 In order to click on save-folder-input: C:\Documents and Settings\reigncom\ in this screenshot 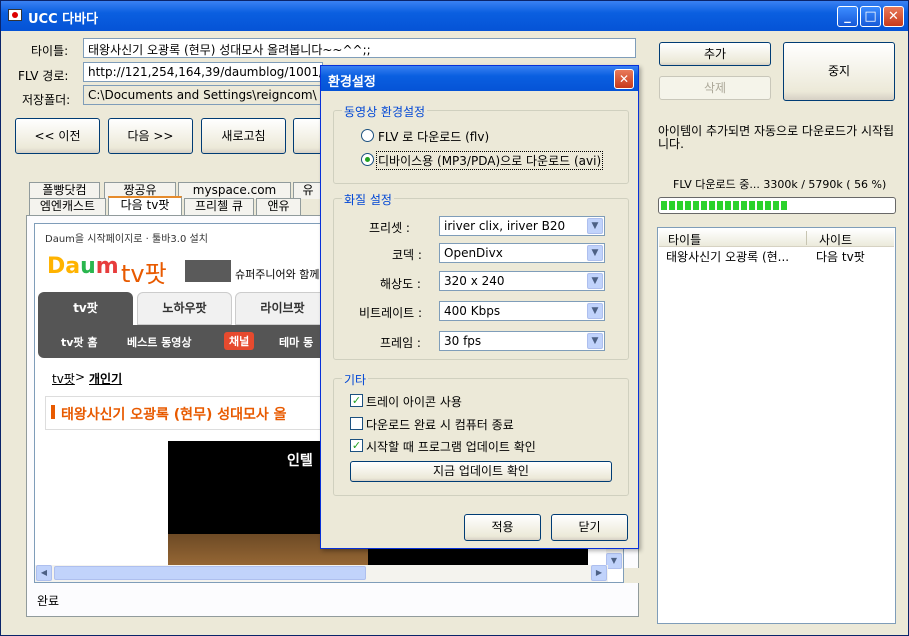, I will do `click(203, 95)`.